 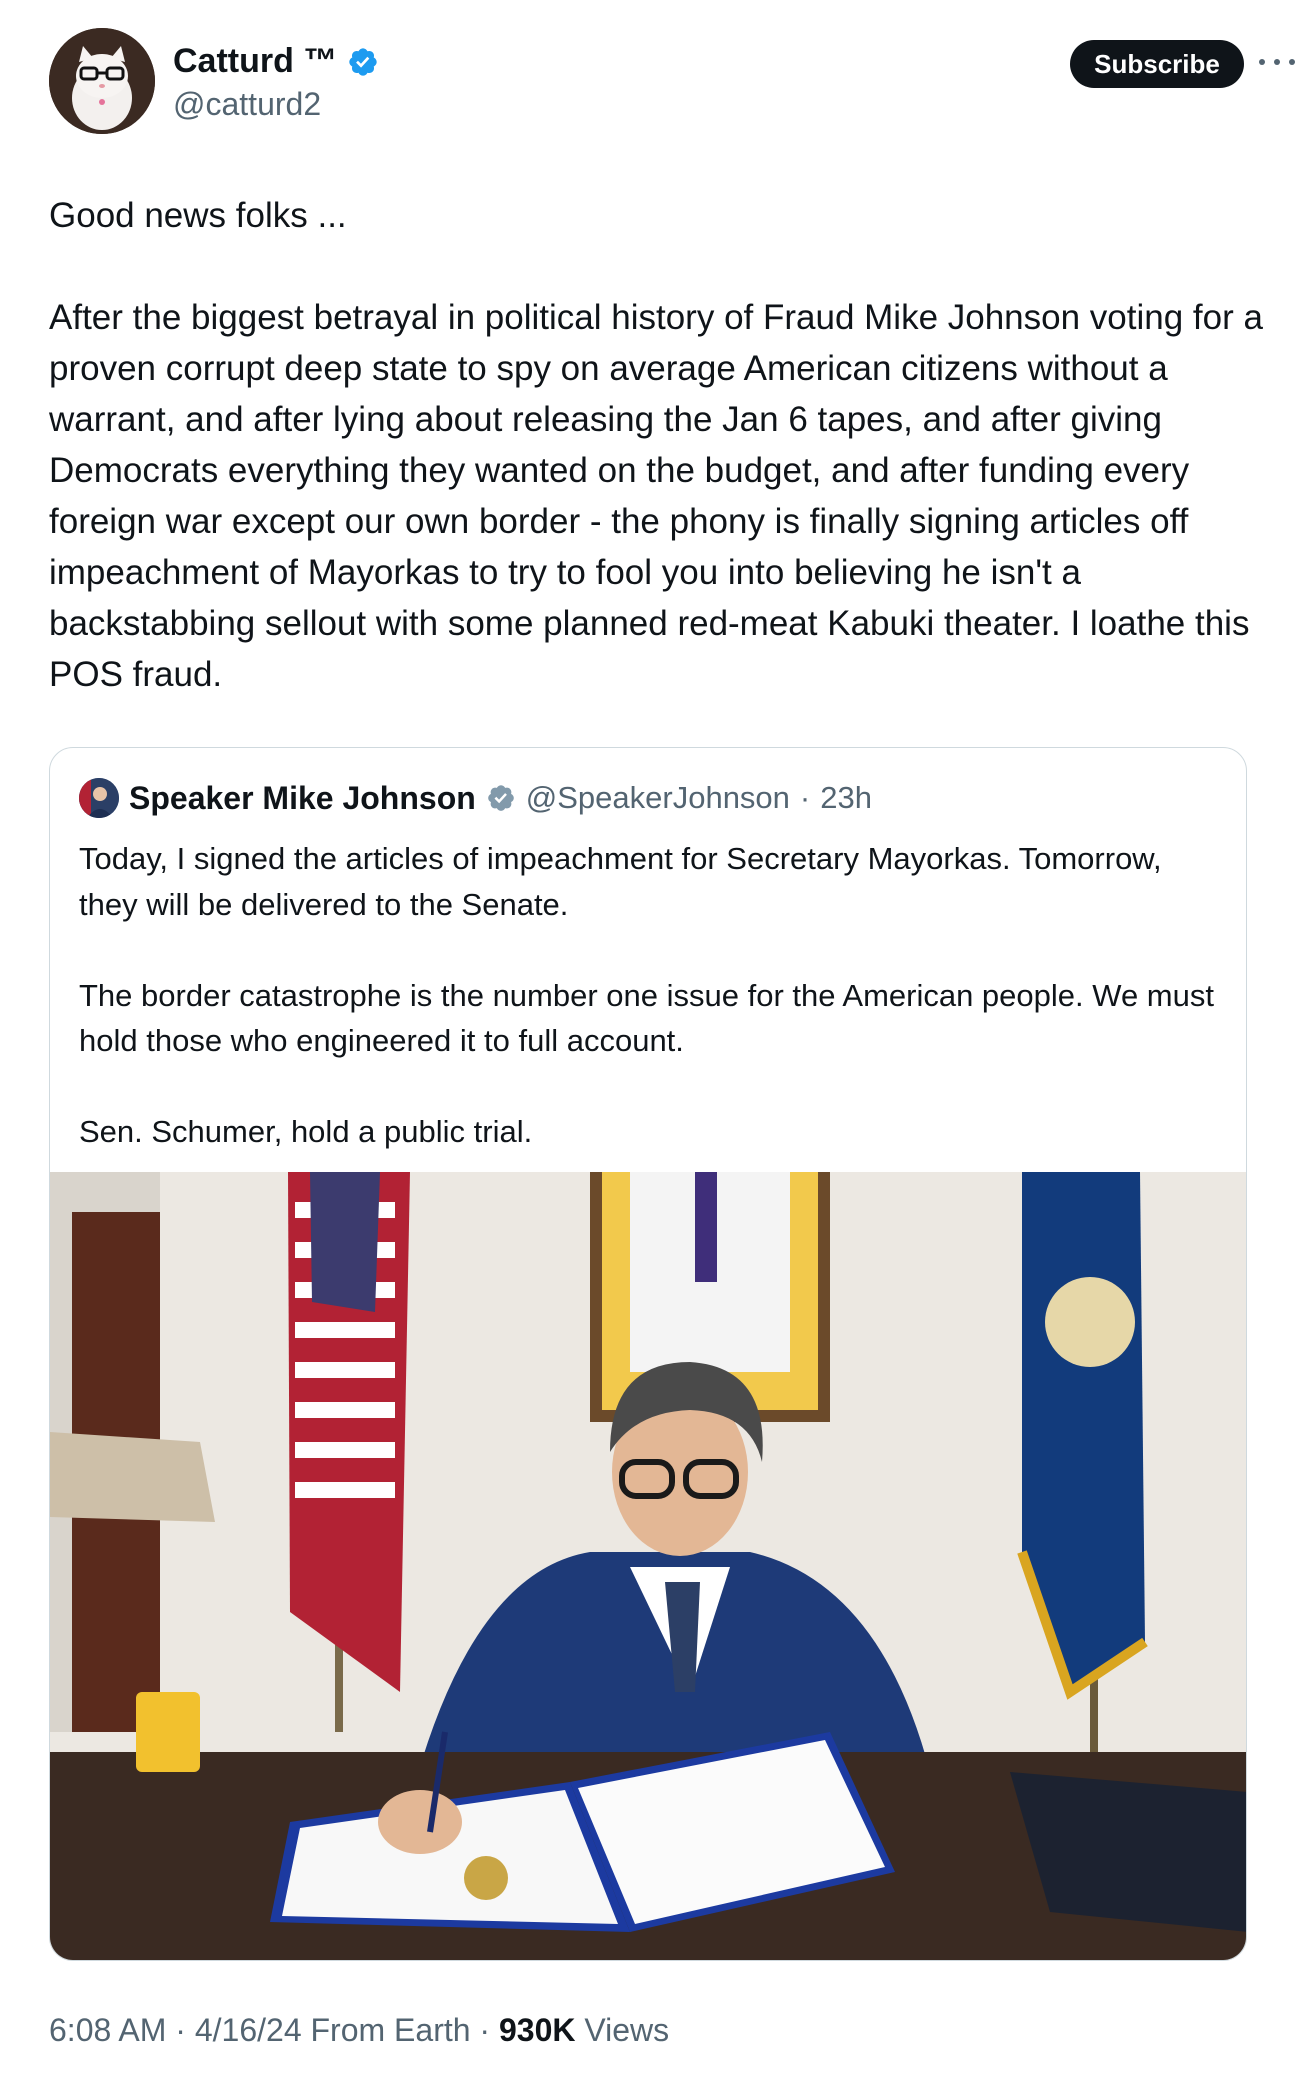 What do you see at coordinates (248, 2030) in the screenshot?
I see `tweet-date: 4/16/24` at bounding box center [248, 2030].